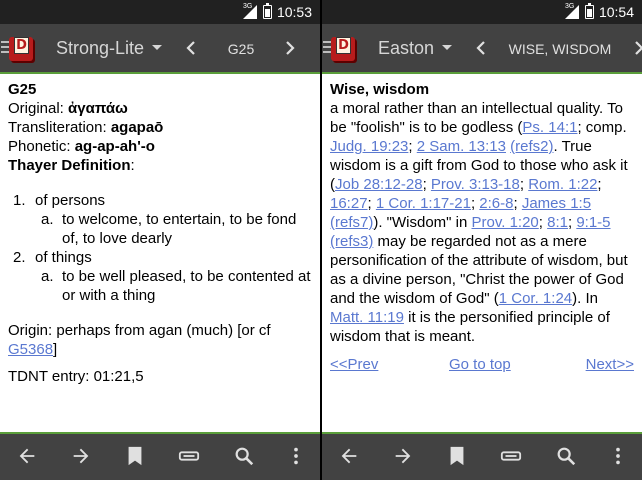 The height and width of the screenshot is (480, 642). What do you see at coordinates (610, 364) in the screenshot?
I see `next-link: Next>>` at bounding box center [610, 364].